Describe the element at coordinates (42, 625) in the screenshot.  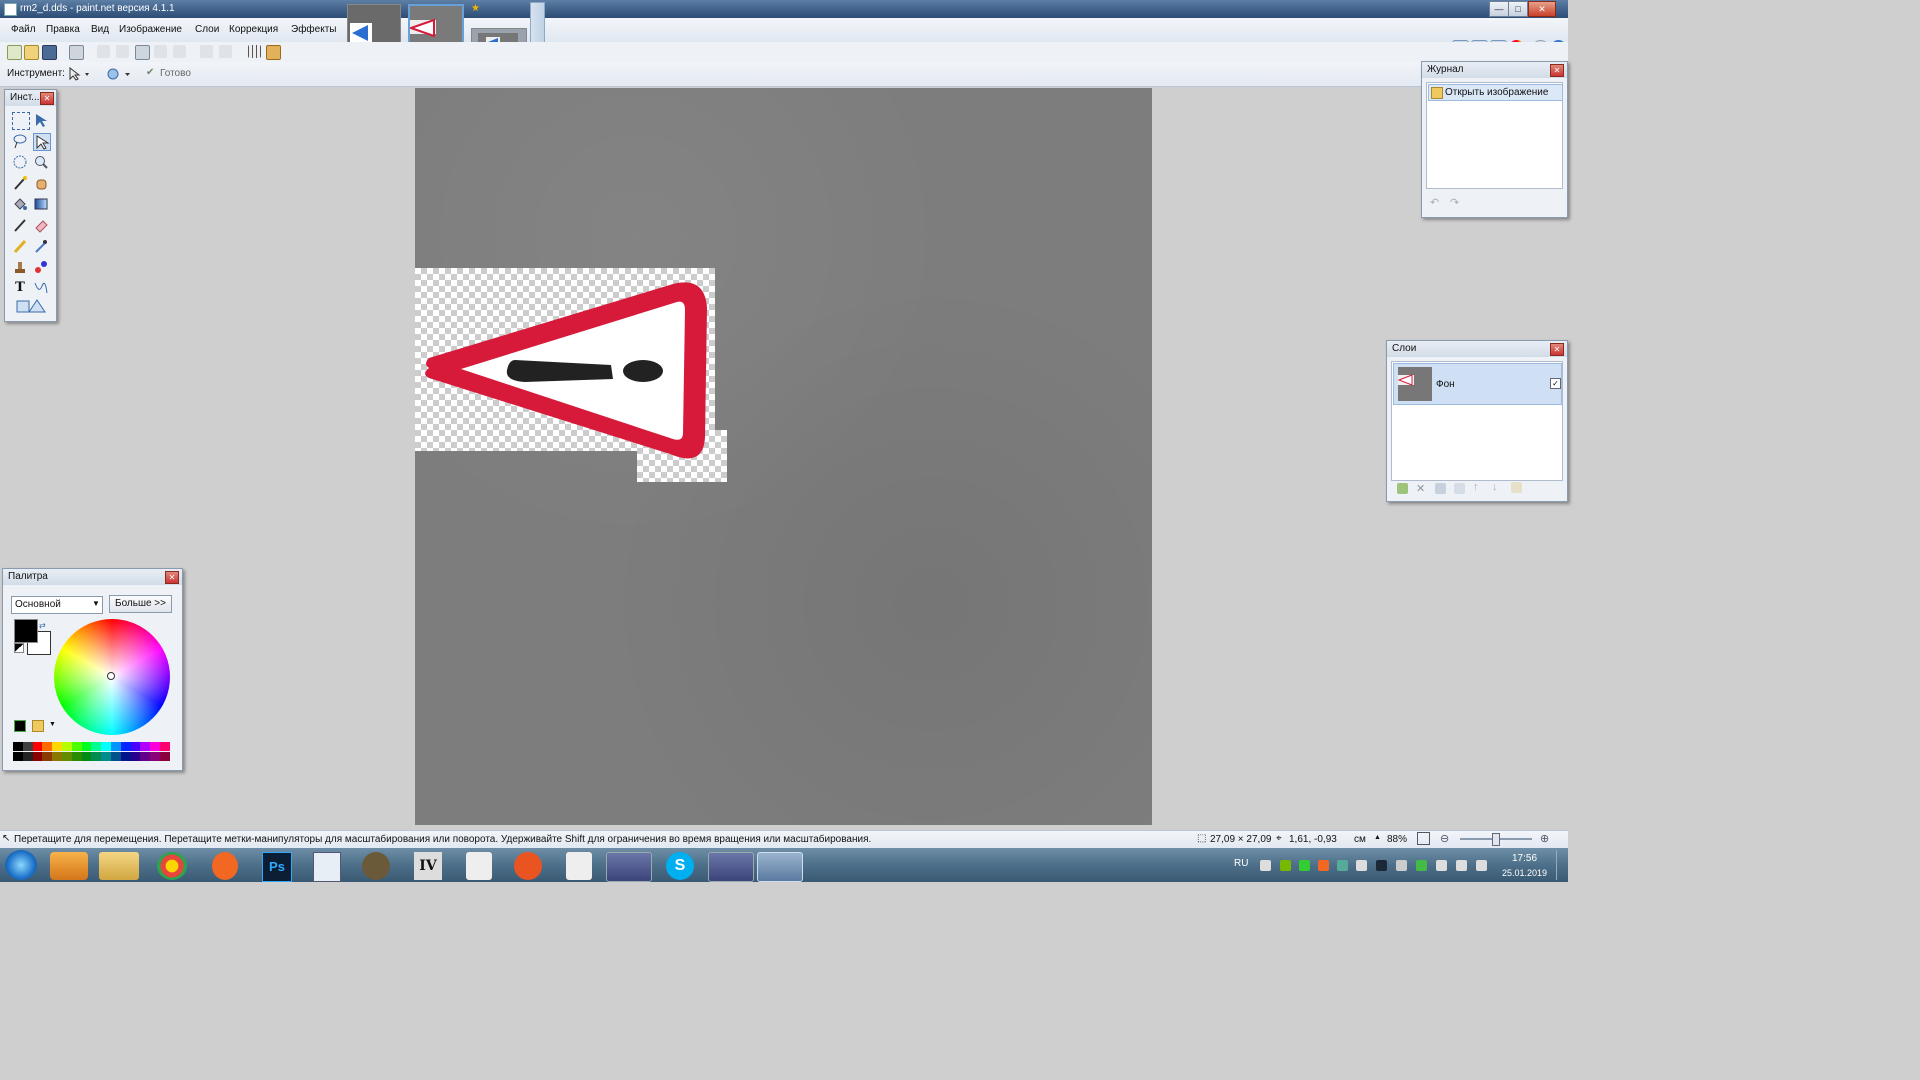
I see `swap-colors-icon: ⇄` at that location.